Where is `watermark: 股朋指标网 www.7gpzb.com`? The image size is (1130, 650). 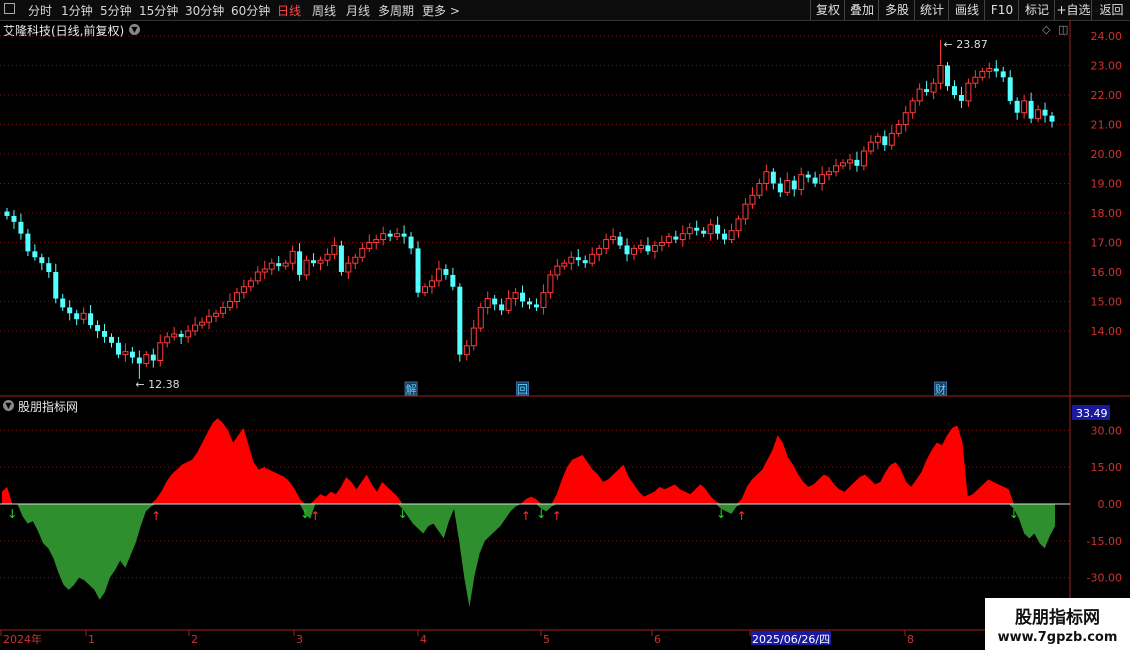 watermark: 股朋指标网 www.7gpzb.com is located at coordinates (1057, 624).